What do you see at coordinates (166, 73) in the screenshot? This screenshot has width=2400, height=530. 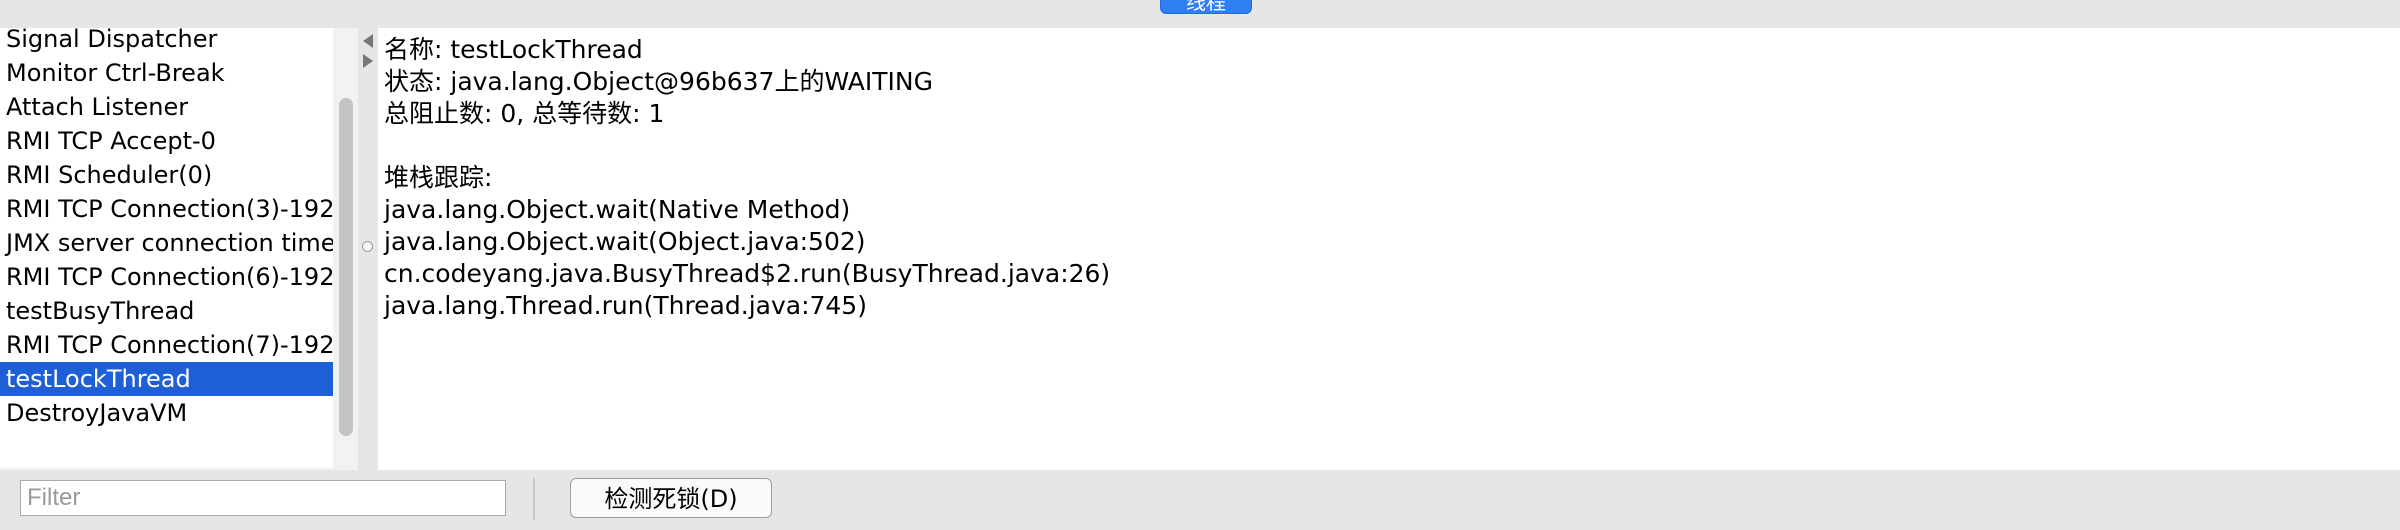 I see `thread-list-item: Monitor Ctrl-Break` at bounding box center [166, 73].